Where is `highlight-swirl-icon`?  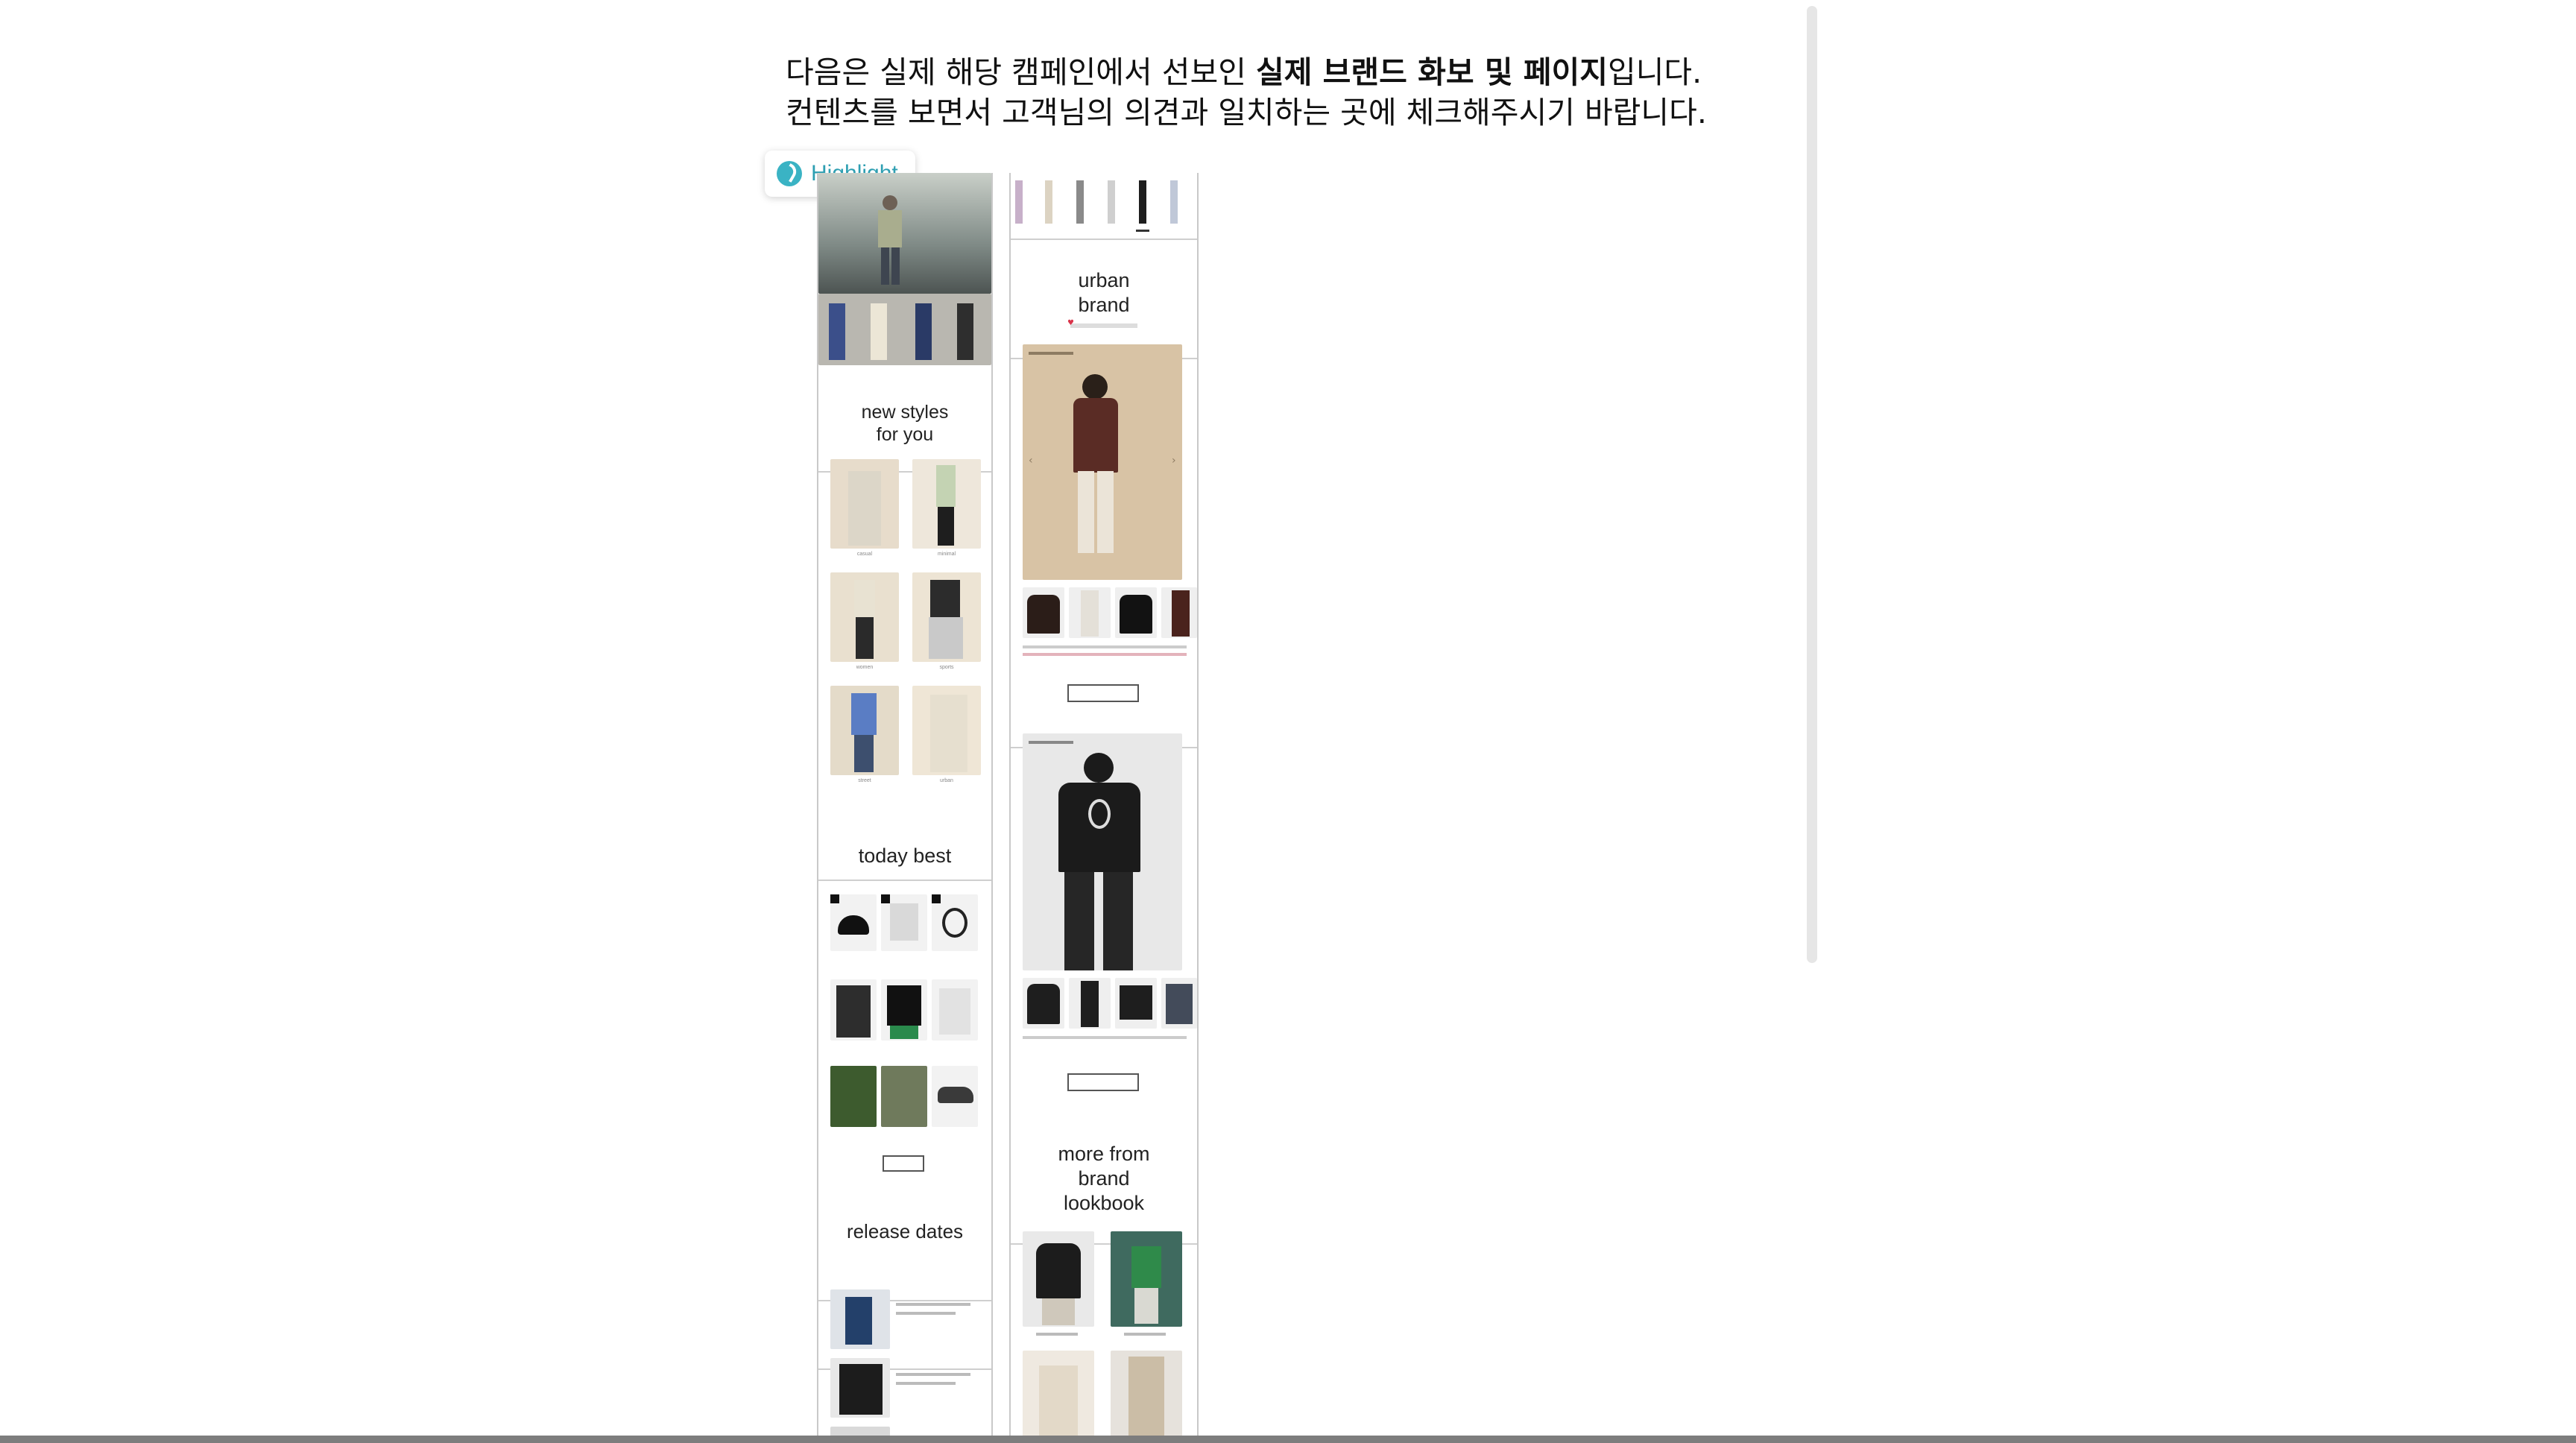 highlight-swirl-icon is located at coordinates (789, 173).